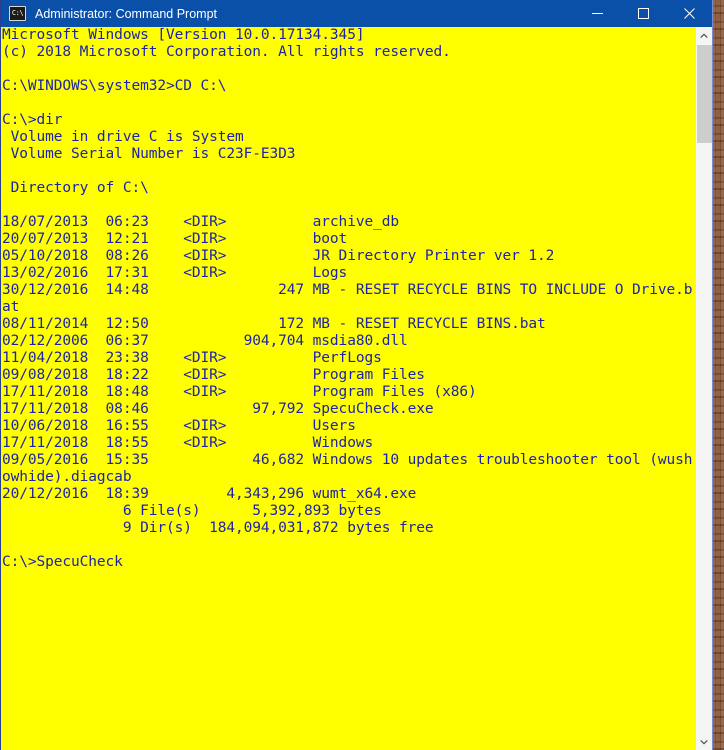 Image resolution: width=724 pixels, height=750 pixels. I want to click on command-prompt-icon: C:\, so click(17, 13).